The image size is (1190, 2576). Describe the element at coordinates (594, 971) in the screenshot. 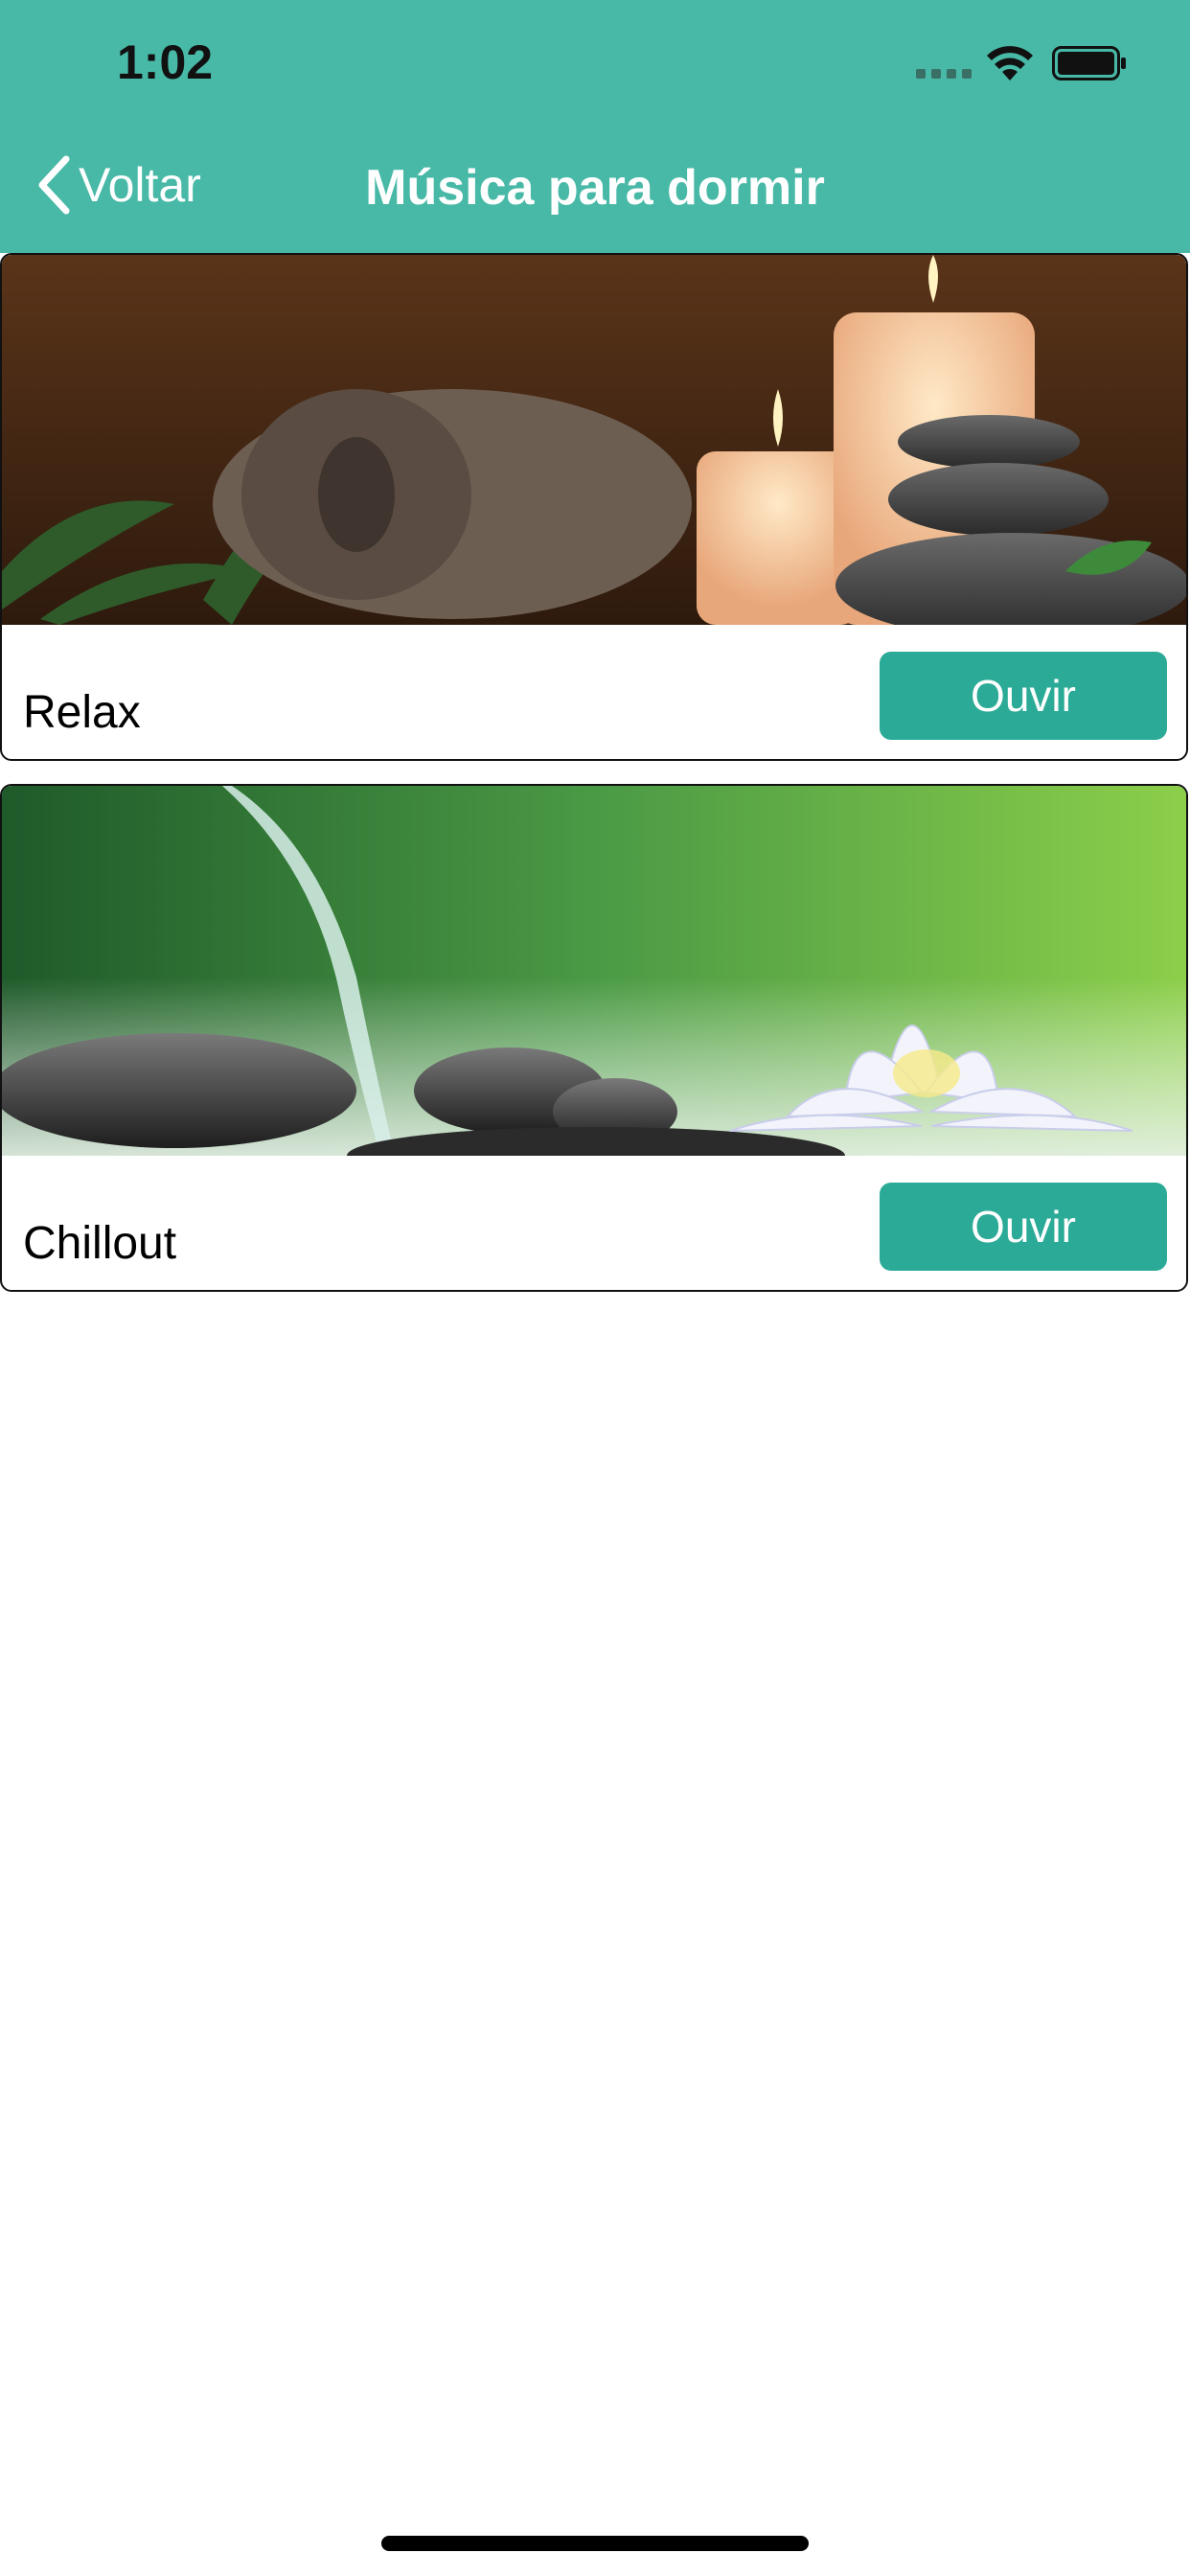

I see `chillout-image` at that location.